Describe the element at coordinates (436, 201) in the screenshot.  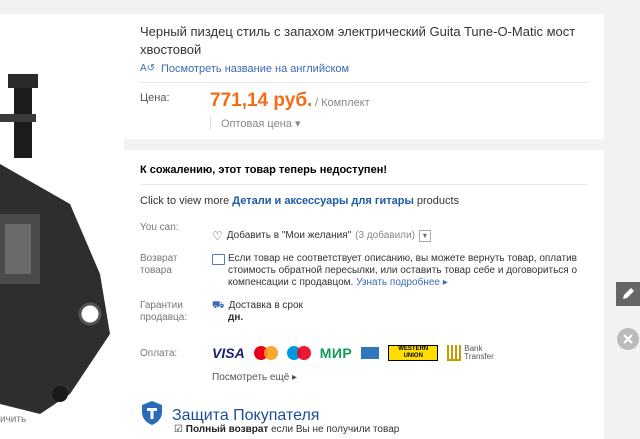
I see `click-more-suffix: products` at that location.